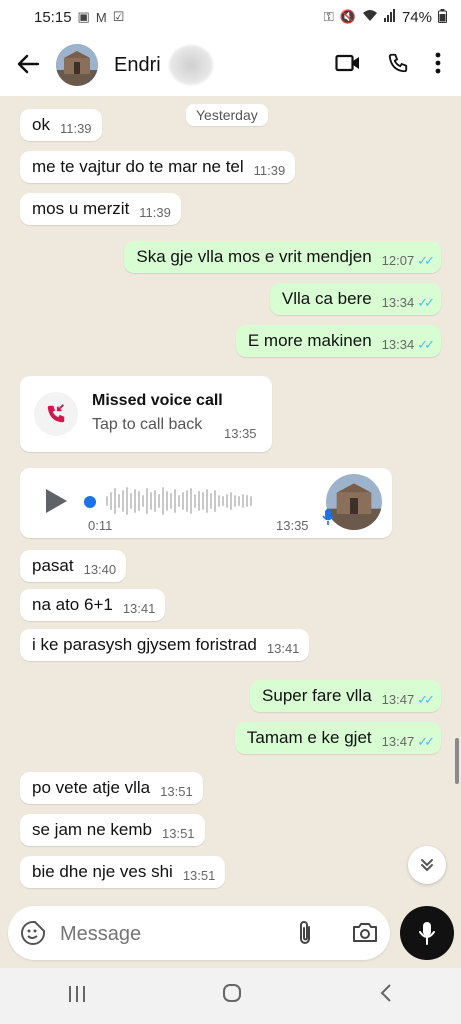 The height and width of the screenshot is (1024, 461). What do you see at coordinates (170, 934) in the screenshot?
I see `message-input` at bounding box center [170, 934].